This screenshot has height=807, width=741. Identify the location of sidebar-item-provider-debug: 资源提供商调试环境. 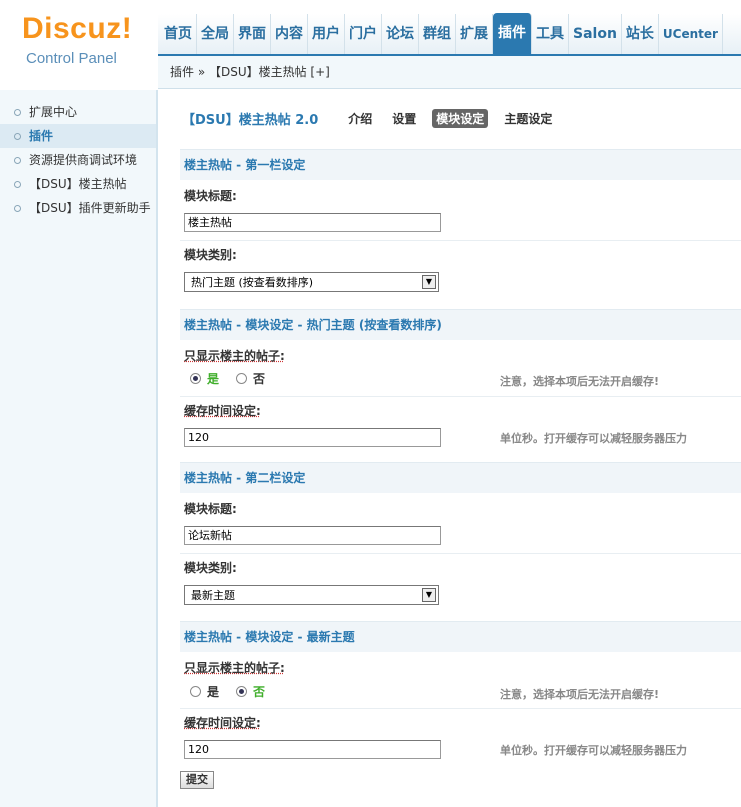
(78, 160).